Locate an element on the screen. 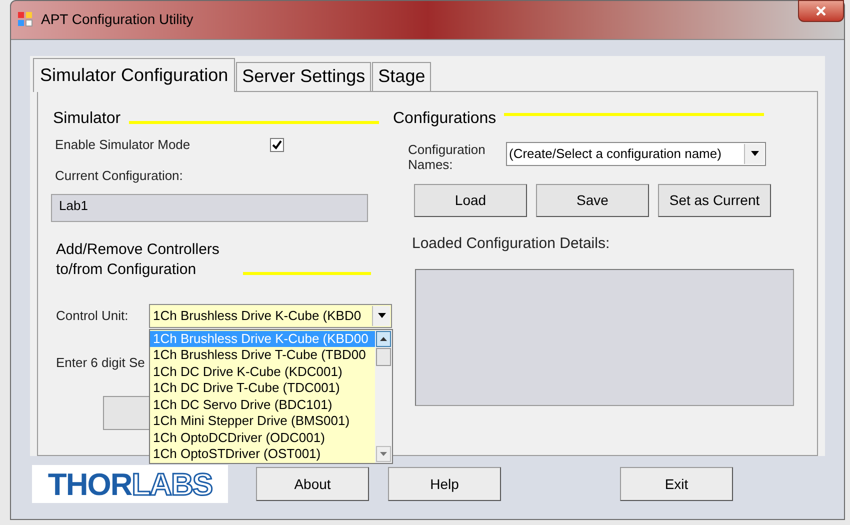 This screenshot has width=850, height=525. field-label: Control Unit: is located at coordinates (93, 316).